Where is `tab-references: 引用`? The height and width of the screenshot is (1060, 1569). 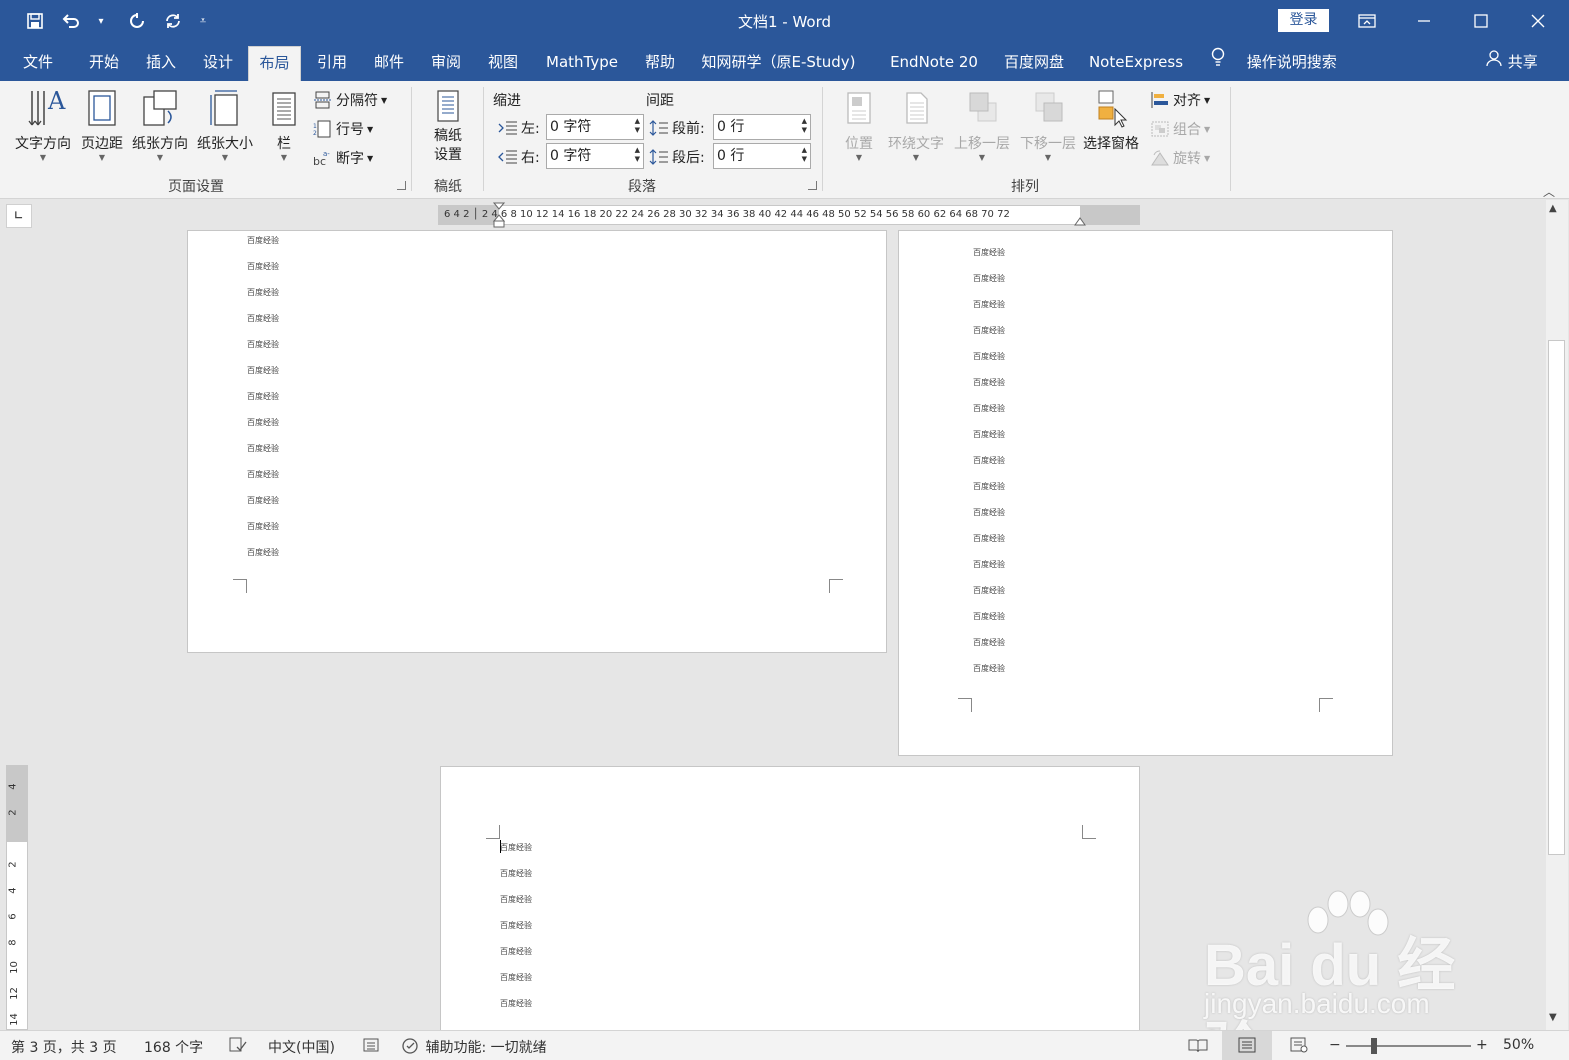 tab-references: 引用 is located at coordinates (332, 63).